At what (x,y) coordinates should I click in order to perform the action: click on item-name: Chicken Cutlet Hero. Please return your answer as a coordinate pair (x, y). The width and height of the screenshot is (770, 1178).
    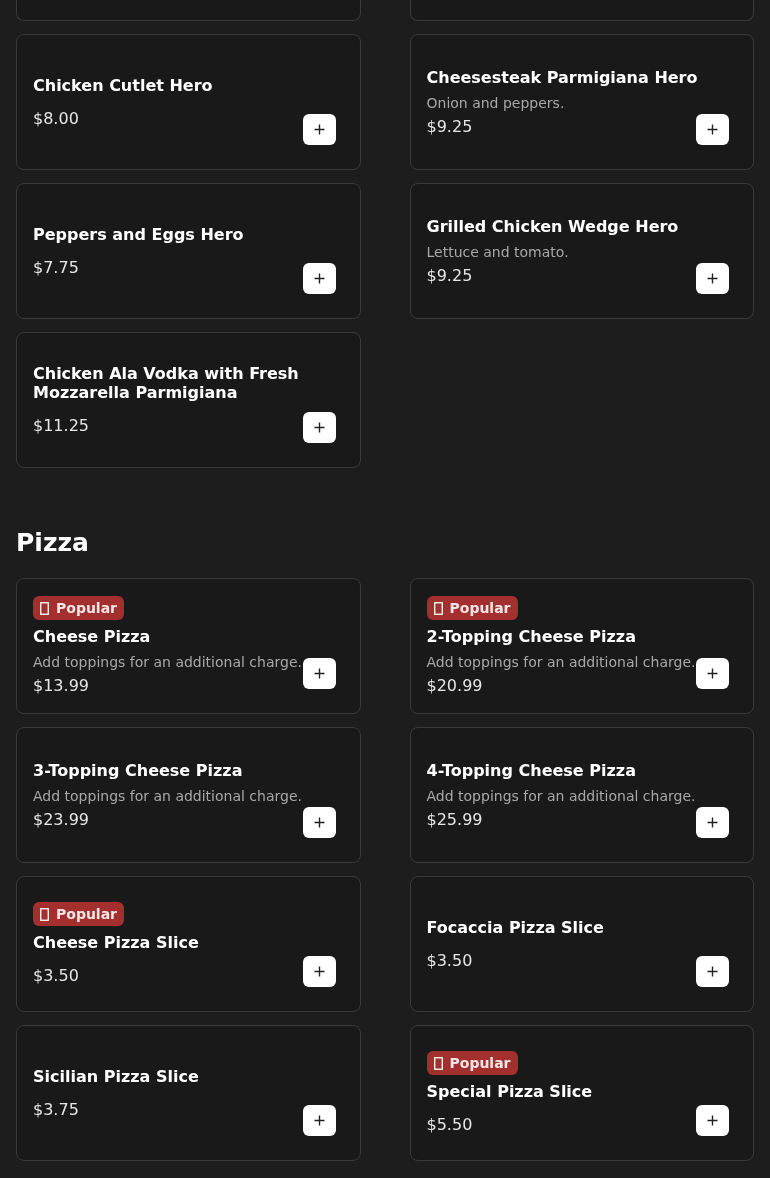
    Looking at the image, I should click on (123, 85).